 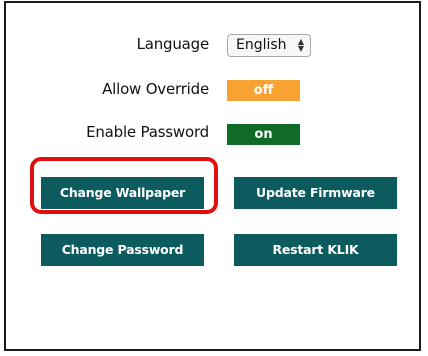 What do you see at coordinates (122, 250) in the screenshot?
I see `change-password-button: Change Password` at bounding box center [122, 250].